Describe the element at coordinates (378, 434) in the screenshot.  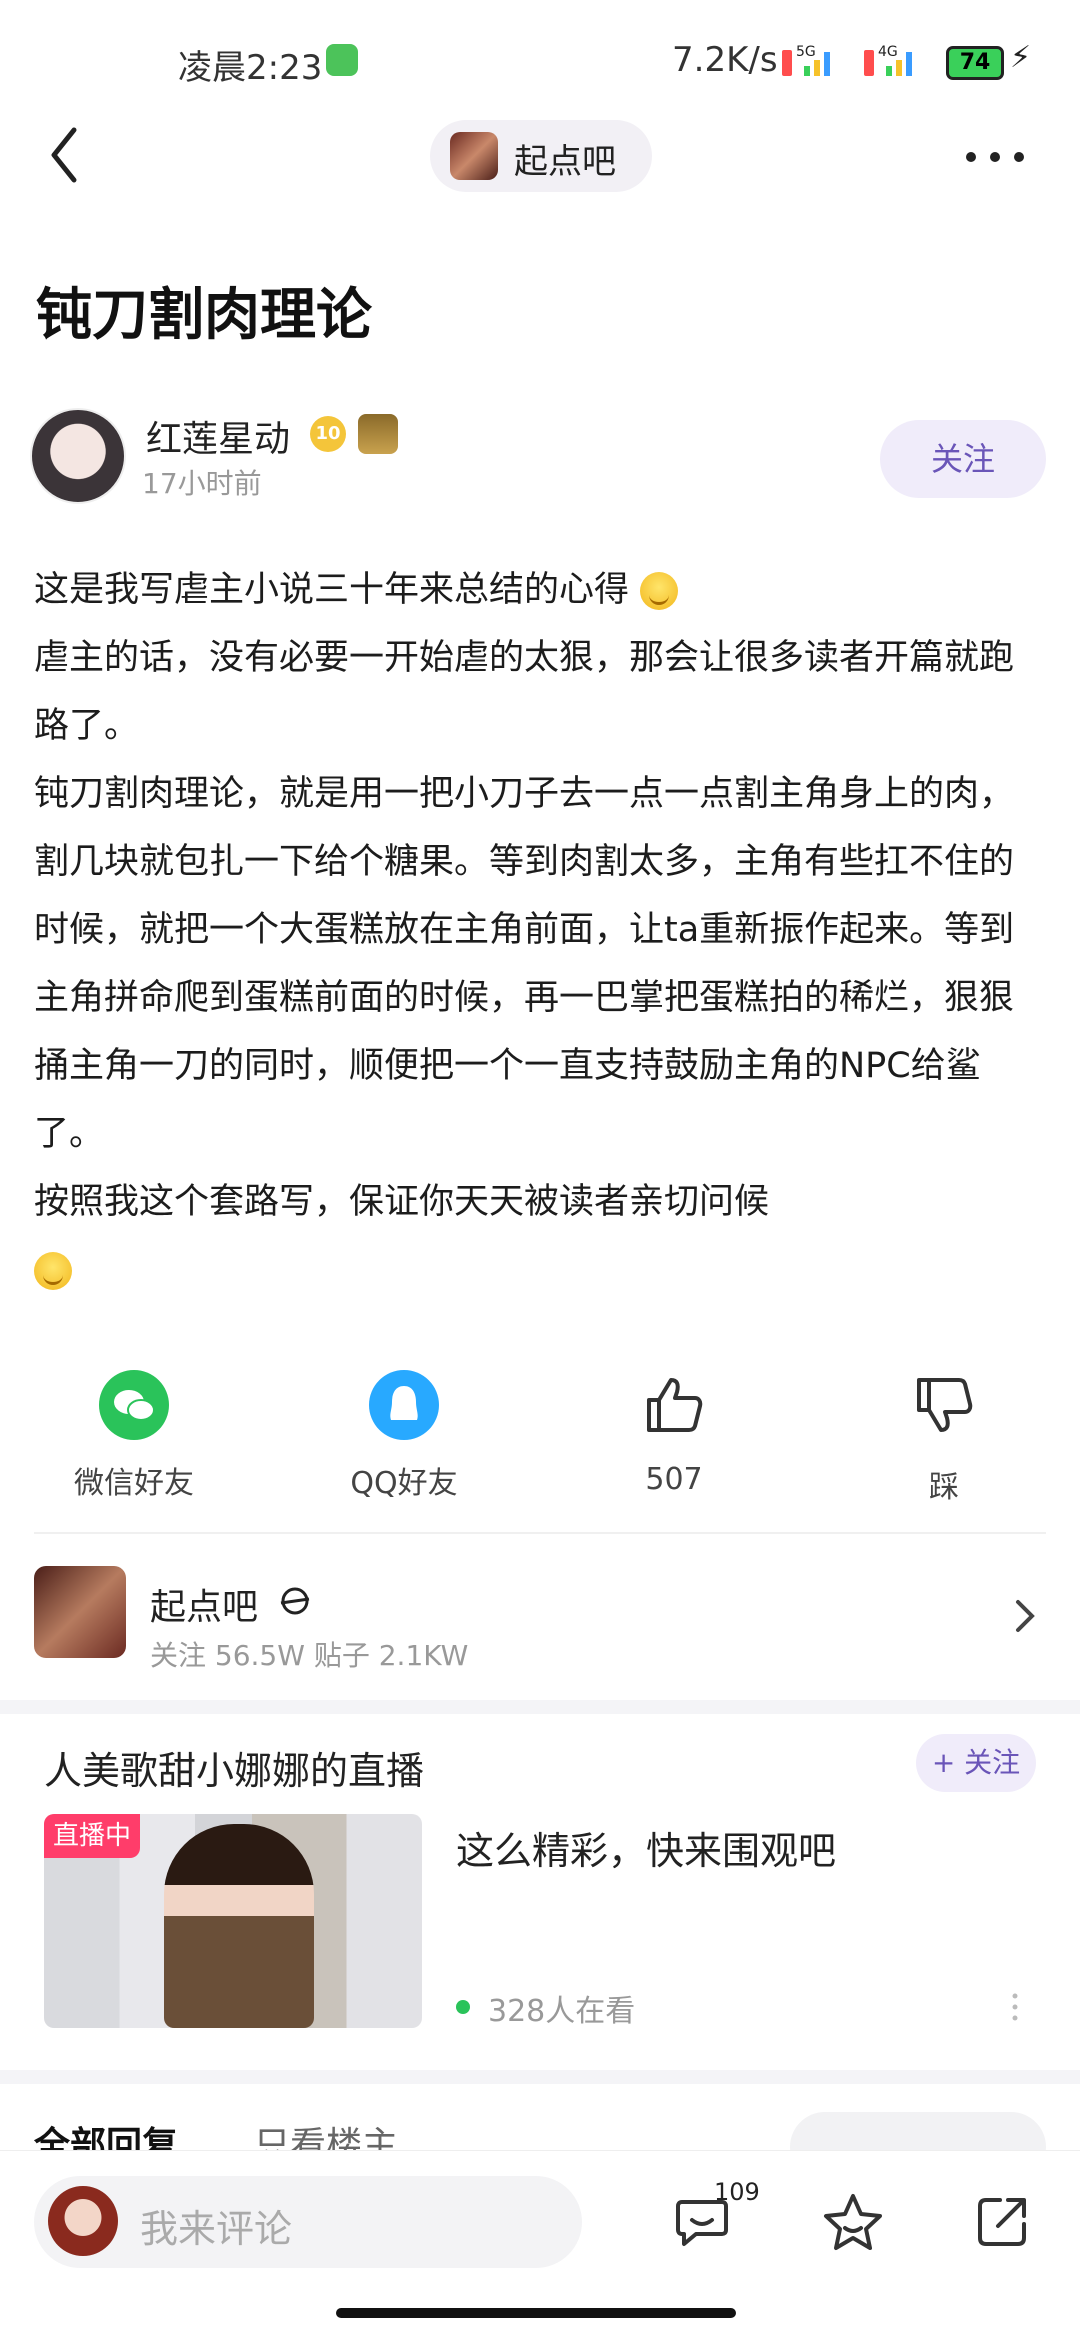
I see `medal-badge-icon` at that location.